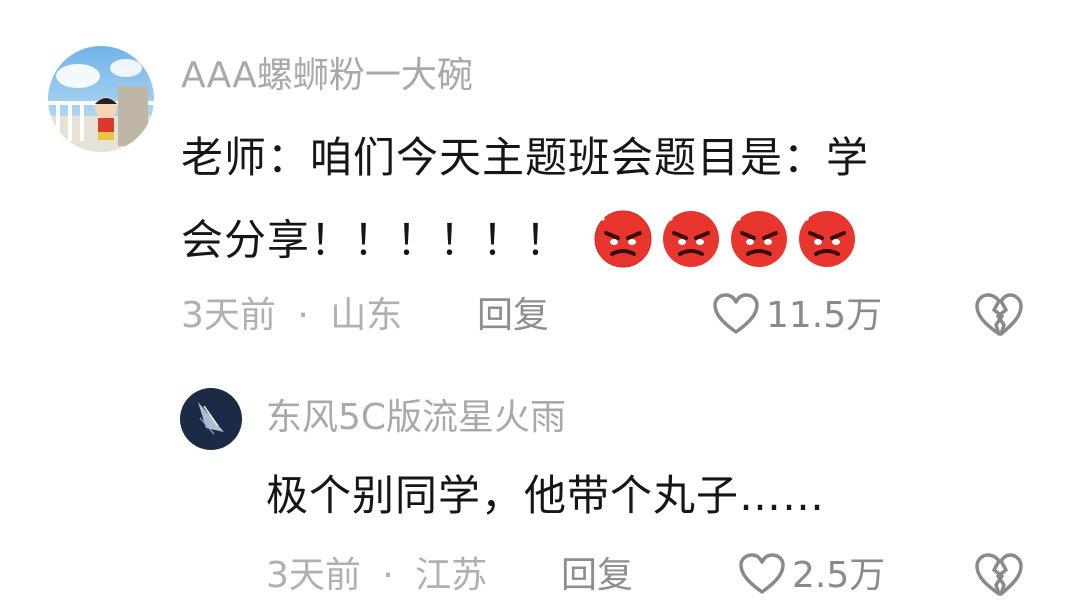  What do you see at coordinates (416, 418) in the screenshot?
I see `username: 东风5C版流星火雨` at bounding box center [416, 418].